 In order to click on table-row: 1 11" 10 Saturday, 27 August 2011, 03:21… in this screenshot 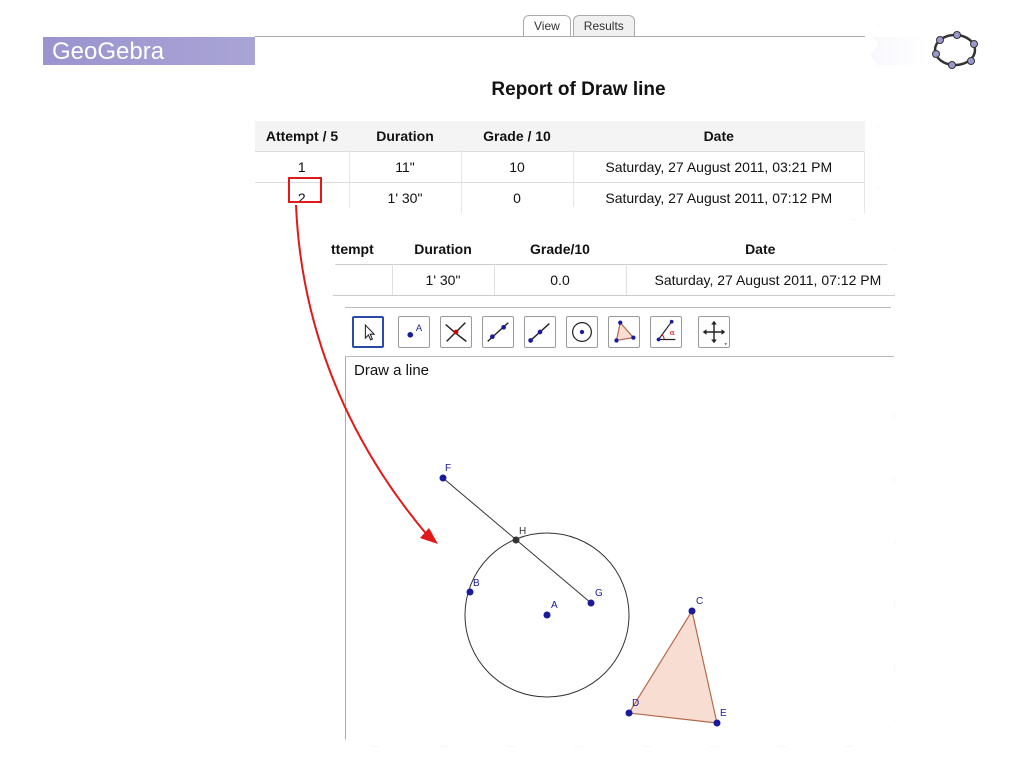, I will do `click(560, 167)`.